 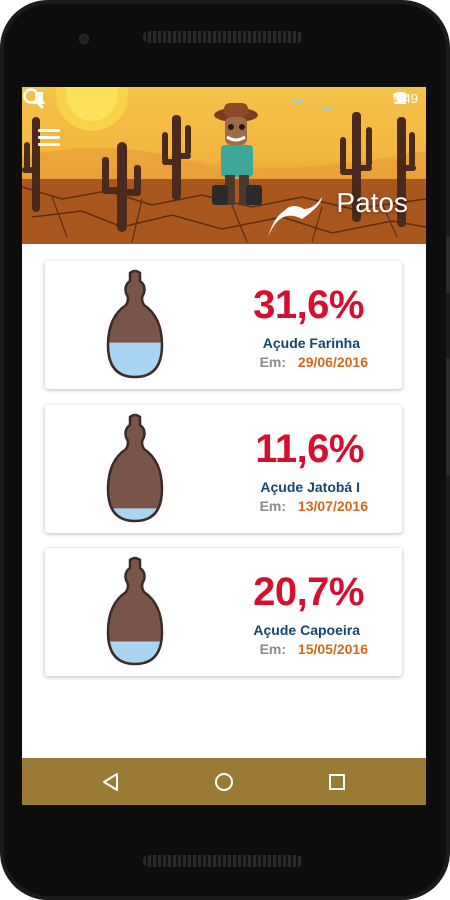 What do you see at coordinates (33, 98) in the screenshot?
I see `search-icon` at bounding box center [33, 98].